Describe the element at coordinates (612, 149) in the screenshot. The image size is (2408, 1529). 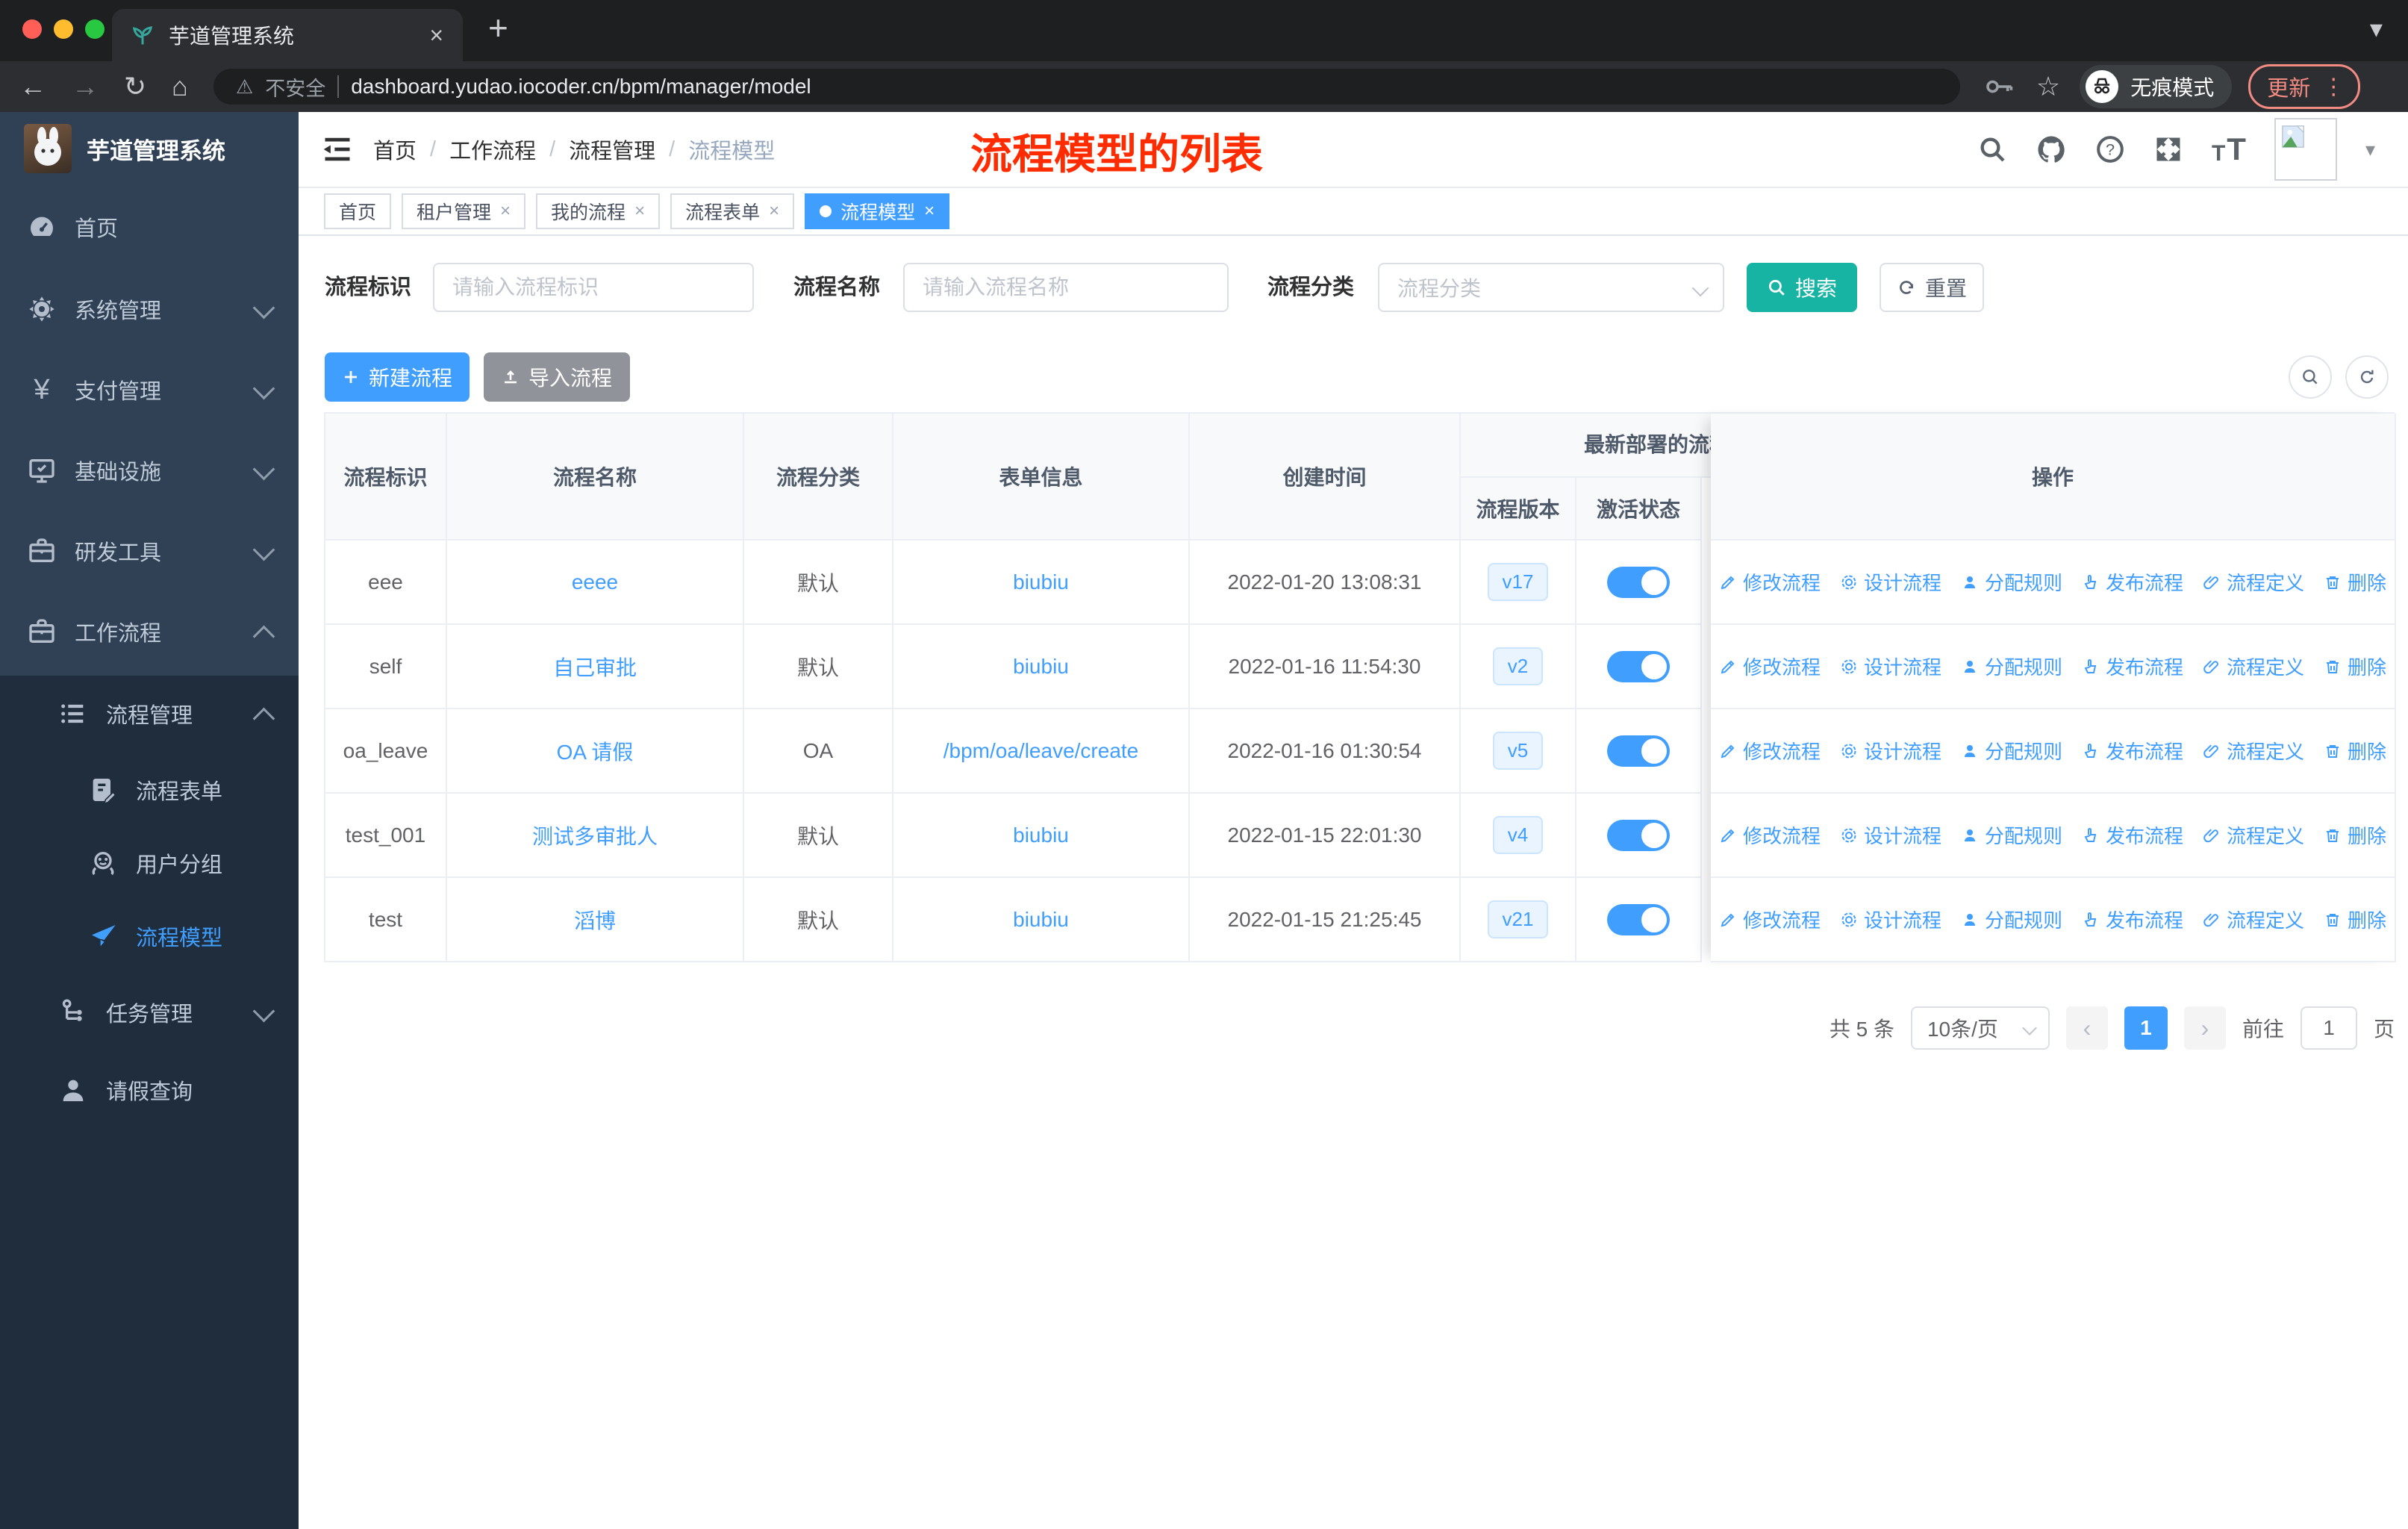
I see `breadcrumb-process-management: 流程管理` at that location.